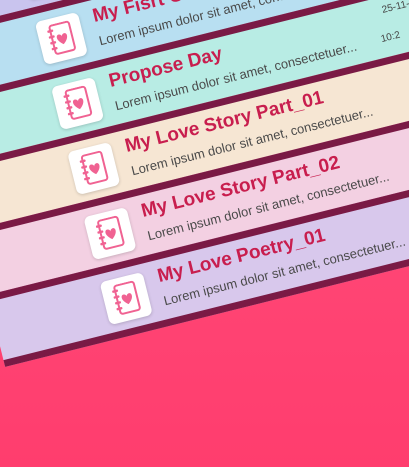 The height and width of the screenshot is (467, 409). Describe the element at coordinates (394, 8) in the screenshot. I see `item-date: 25-11-18` at that location.